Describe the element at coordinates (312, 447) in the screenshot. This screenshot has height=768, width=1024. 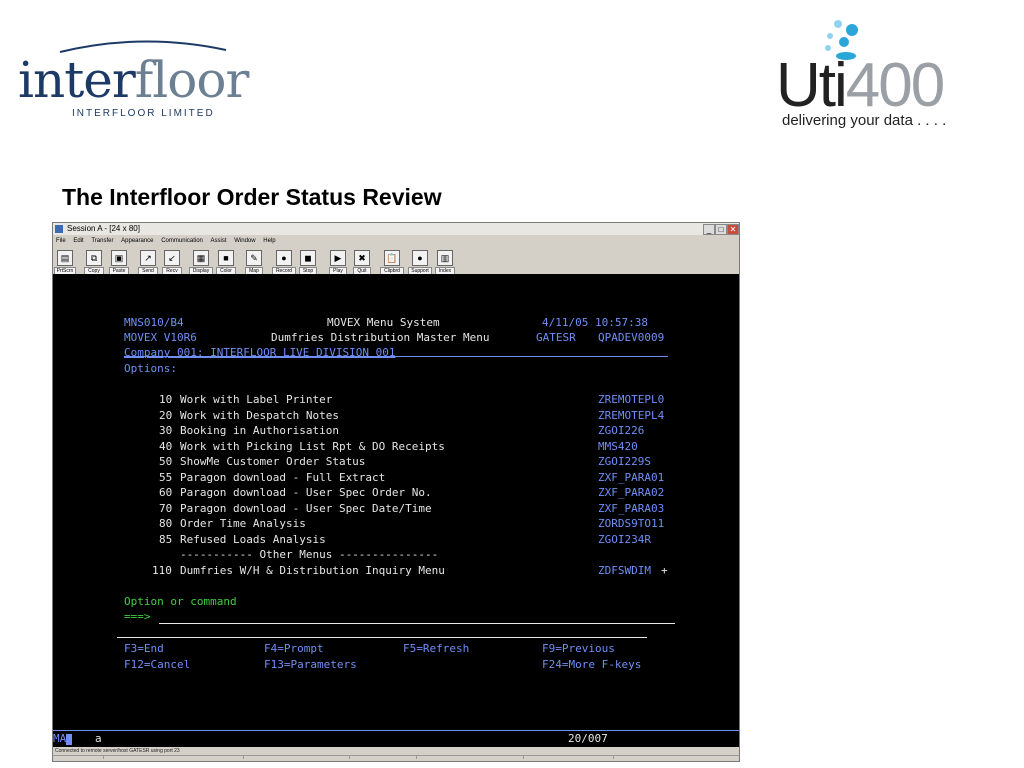
I see `option-text: Work with Picking List Rpt & DO Receipts` at that location.